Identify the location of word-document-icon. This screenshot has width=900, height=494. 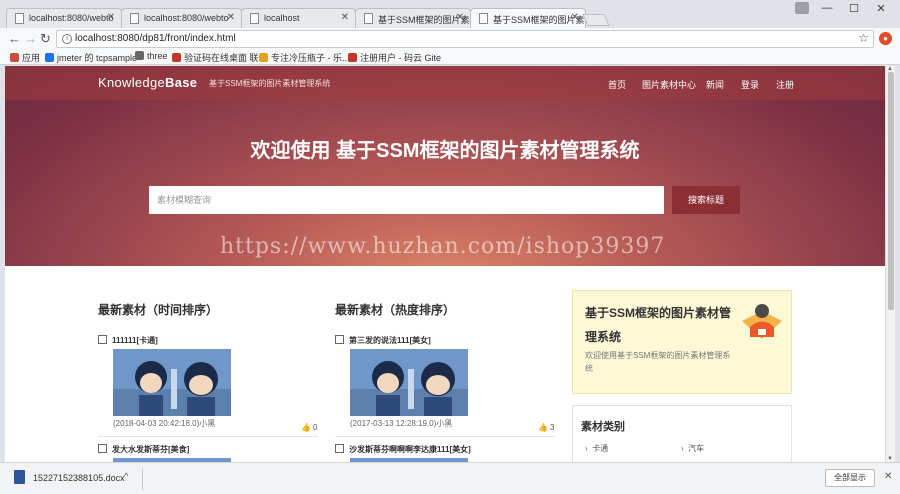
(19, 477).